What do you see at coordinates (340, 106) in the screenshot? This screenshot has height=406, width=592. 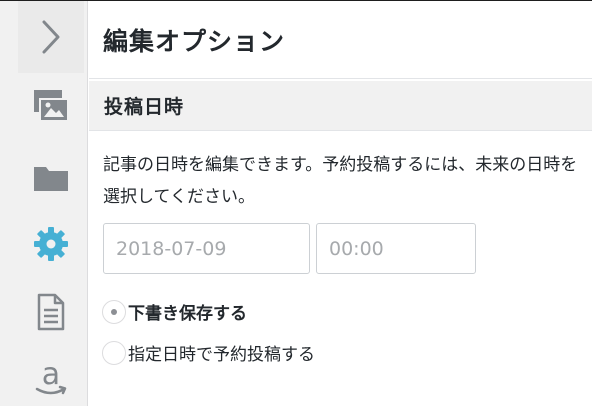 I see `publish-date-section-header: 投稿日時` at bounding box center [340, 106].